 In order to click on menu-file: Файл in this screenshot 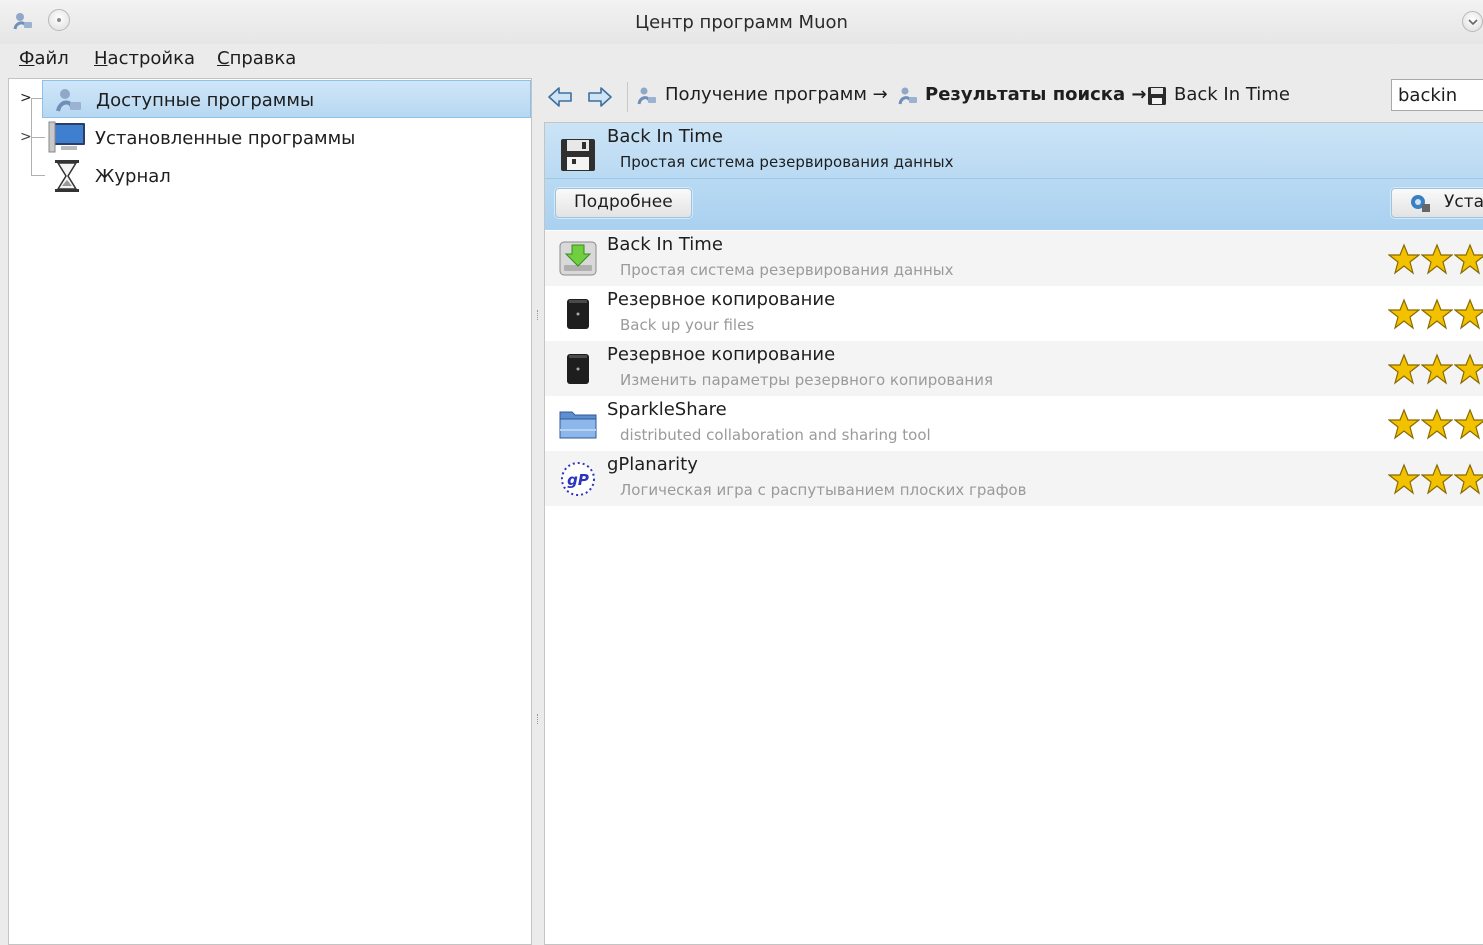, I will do `click(44, 58)`.